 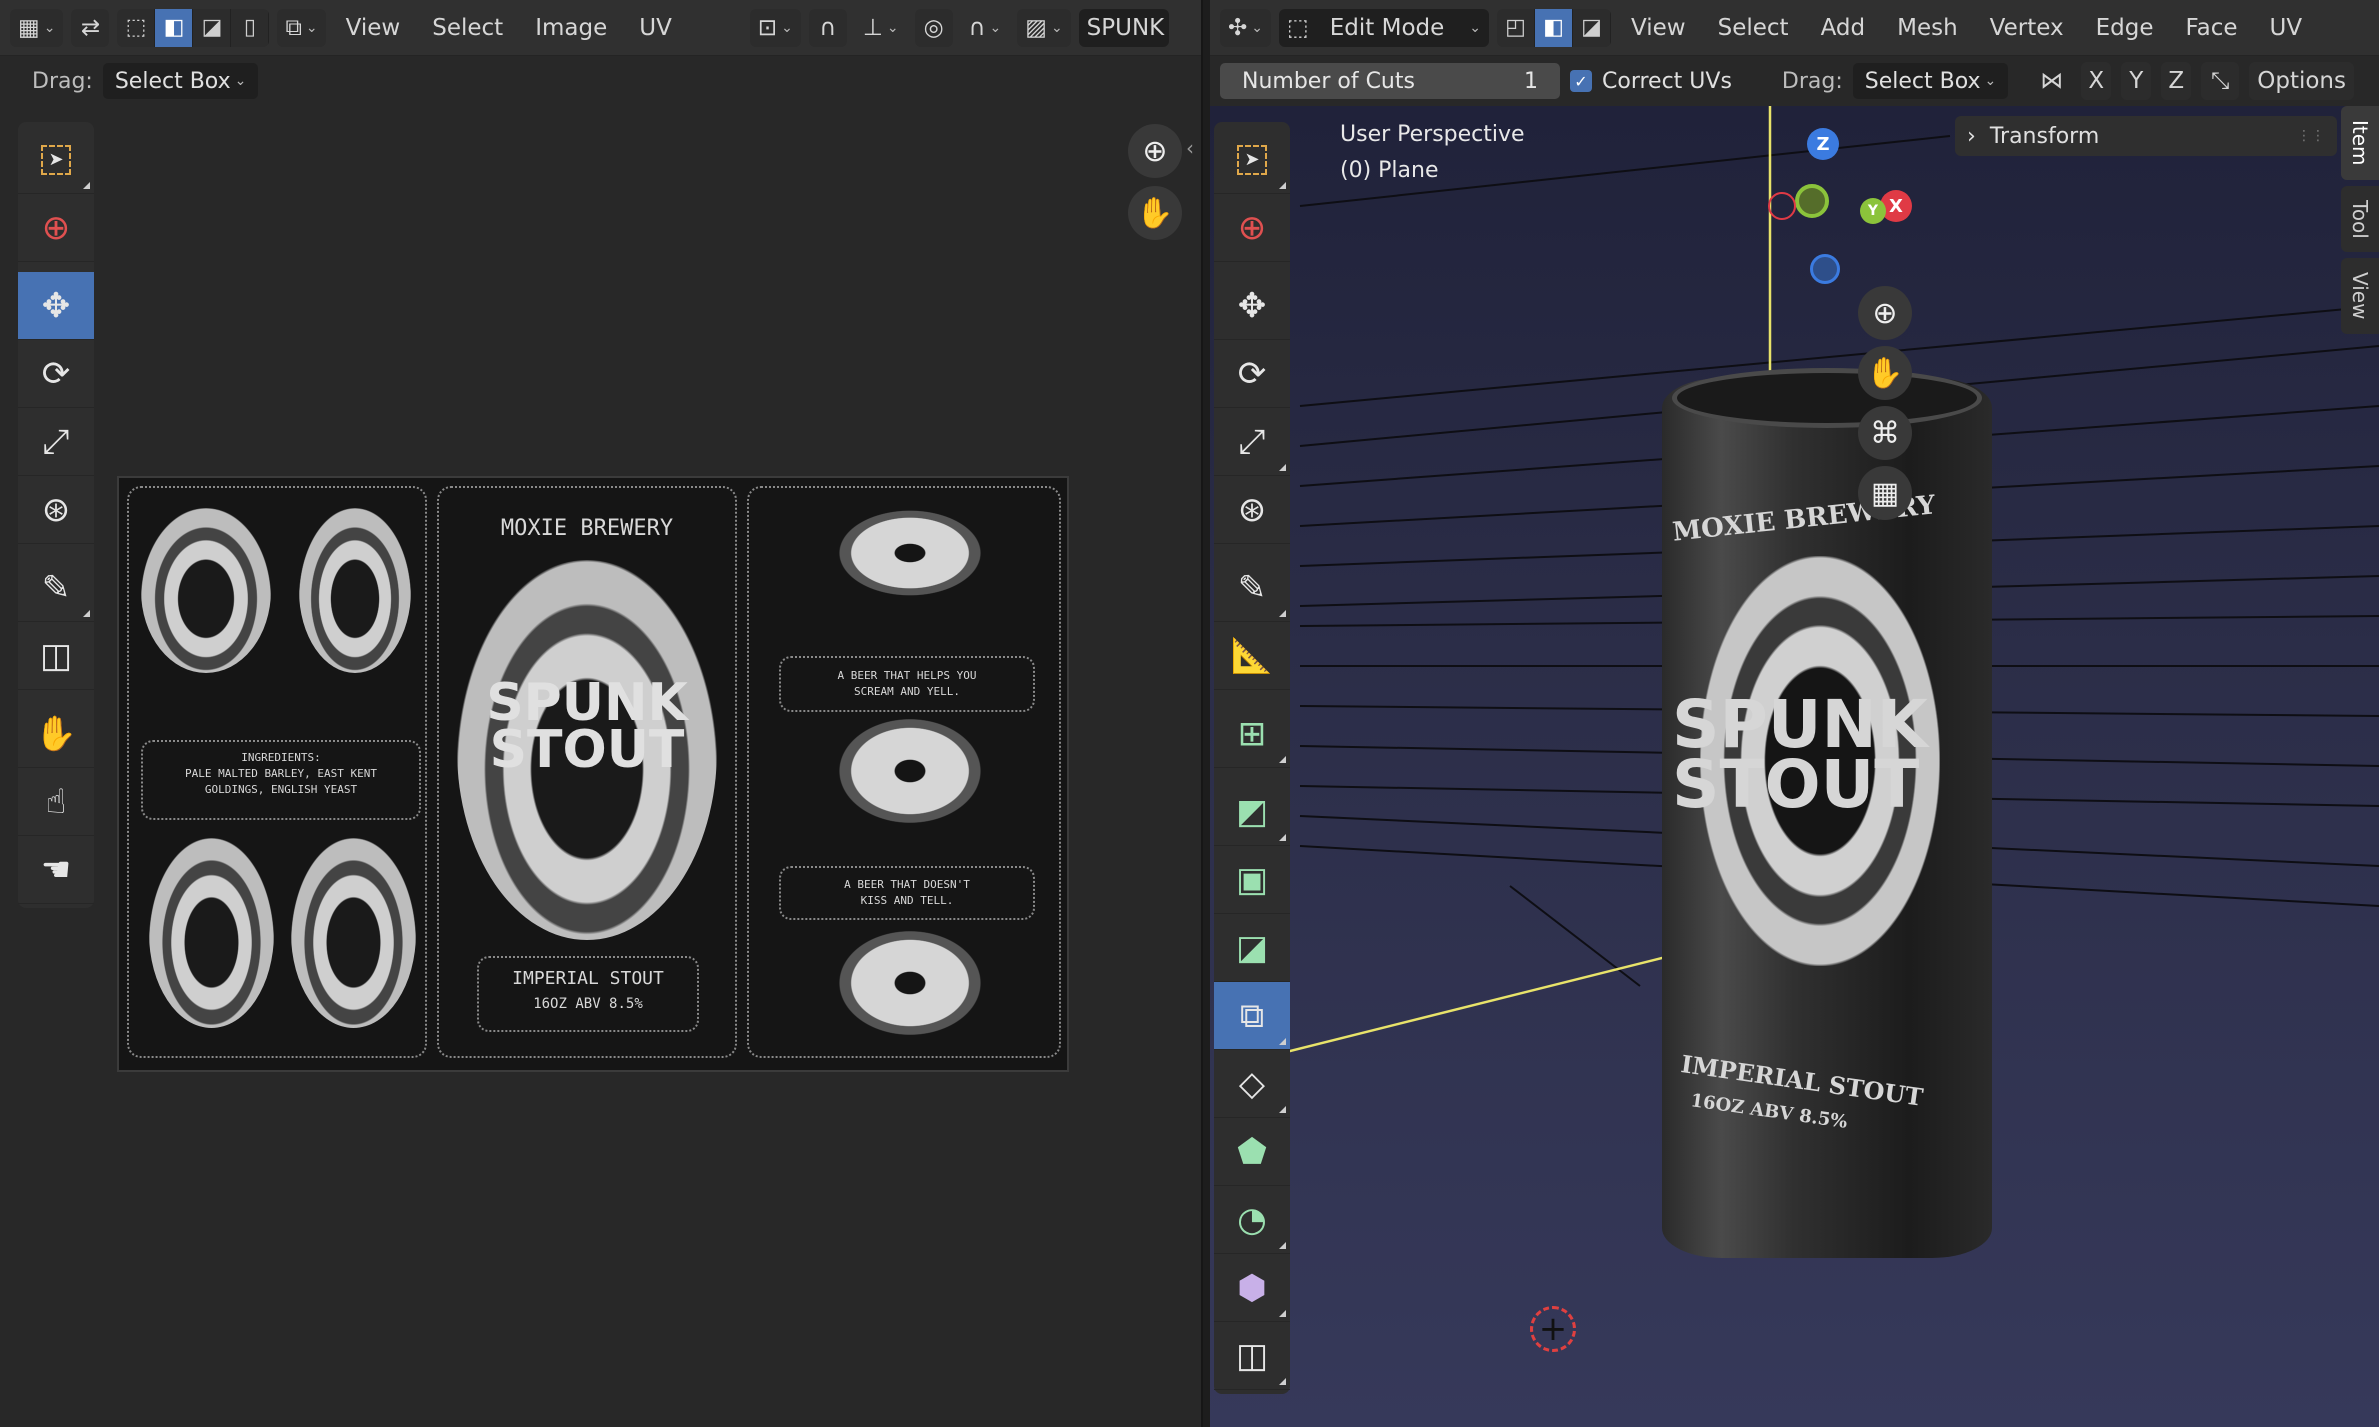 I want to click on inset-tool: ▣, so click(x=1252, y=880).